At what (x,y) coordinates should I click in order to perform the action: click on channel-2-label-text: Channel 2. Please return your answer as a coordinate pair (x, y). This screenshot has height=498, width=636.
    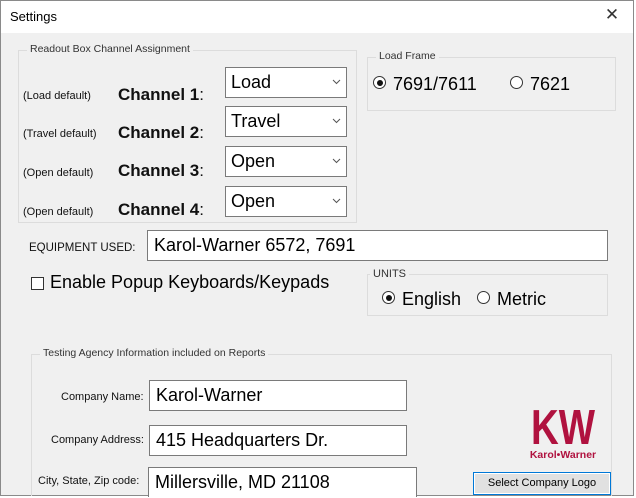
    Looking at the image, I should click on (159, 132).